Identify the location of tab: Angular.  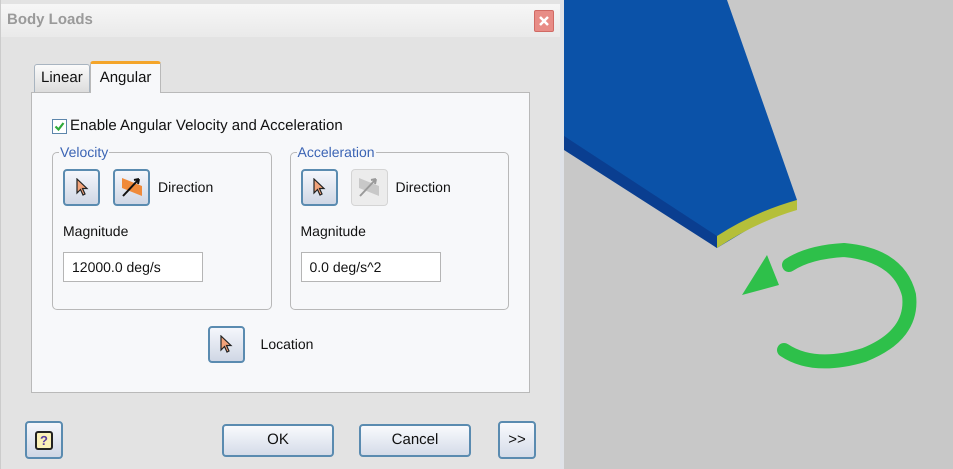
(126, 77).